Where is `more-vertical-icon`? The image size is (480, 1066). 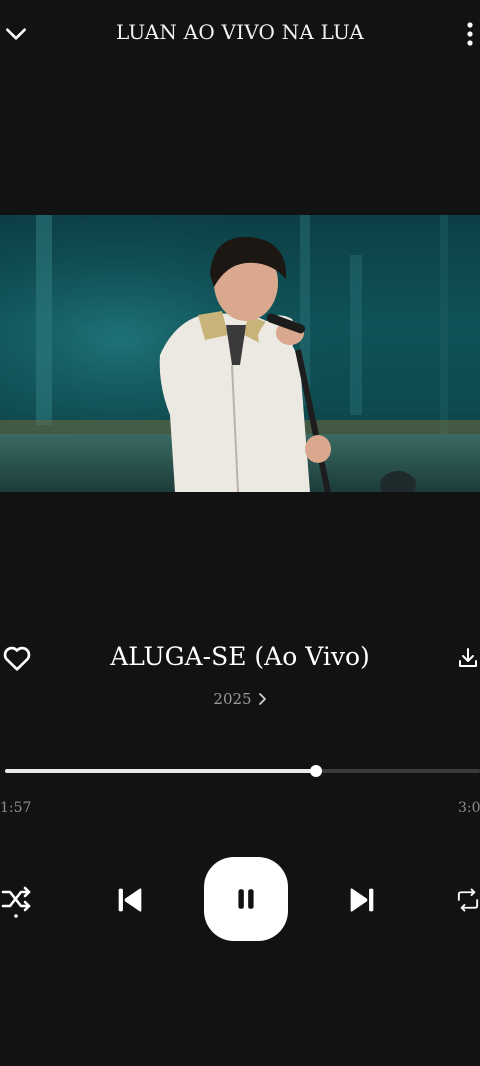 more-vertical-icon is located at coordinates (470, 34).